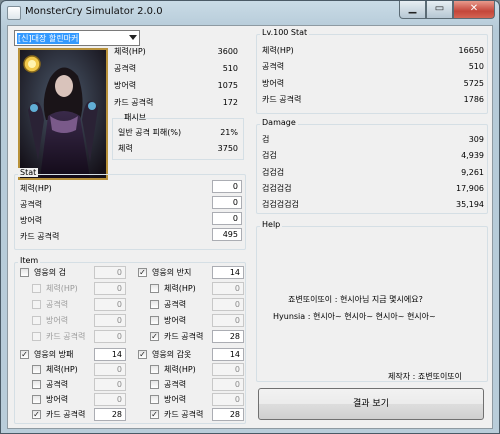 This screenshot has width=500, height=434. Describe the element at coordinates (142, 272) in the screenshot. I see `item-ring-checkbox: ✓` at that location.